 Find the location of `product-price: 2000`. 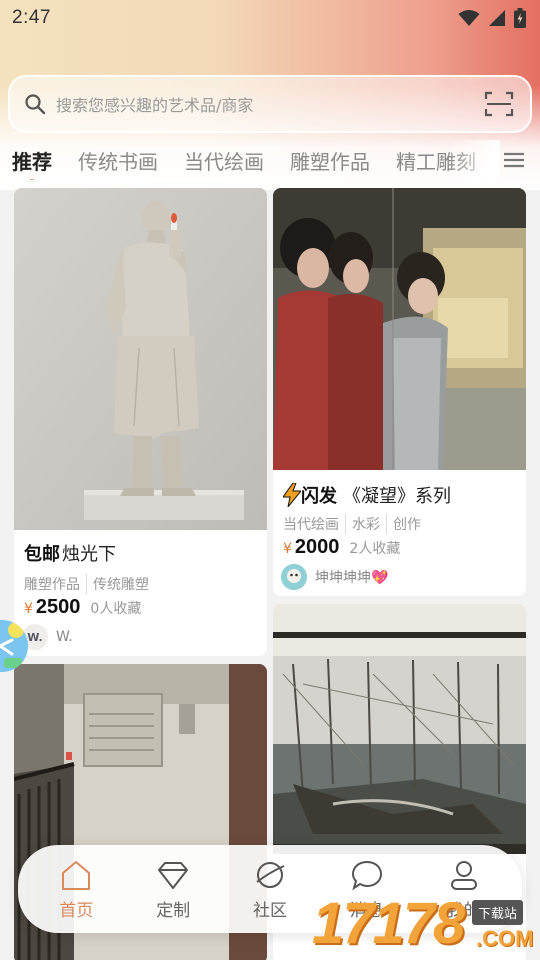

product-price: 2000 is located at coordinates (317, 547).